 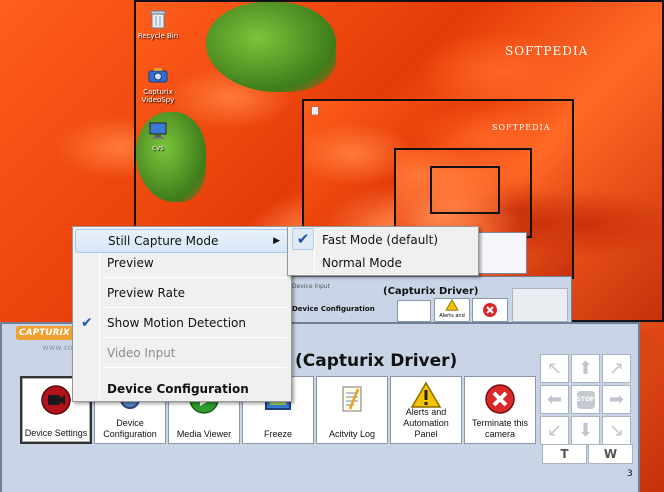 I want to click on arrow-up-left-icon: ↖, so click(x=554, y=368).